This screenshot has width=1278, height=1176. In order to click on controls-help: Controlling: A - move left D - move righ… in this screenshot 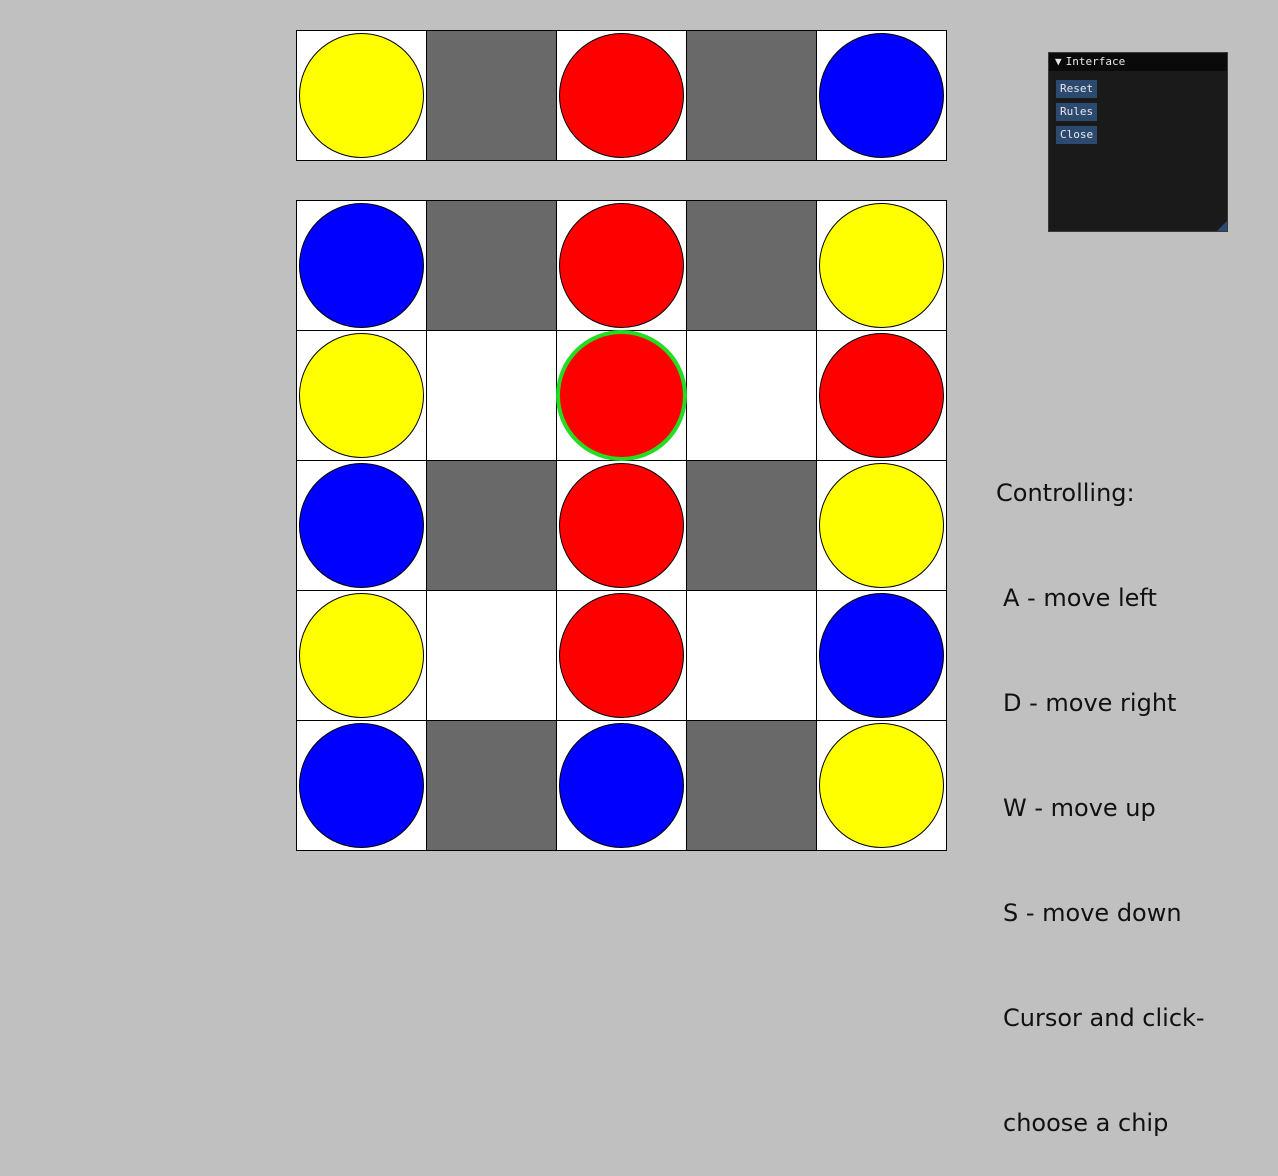, I will do `click(1100, 791)`.